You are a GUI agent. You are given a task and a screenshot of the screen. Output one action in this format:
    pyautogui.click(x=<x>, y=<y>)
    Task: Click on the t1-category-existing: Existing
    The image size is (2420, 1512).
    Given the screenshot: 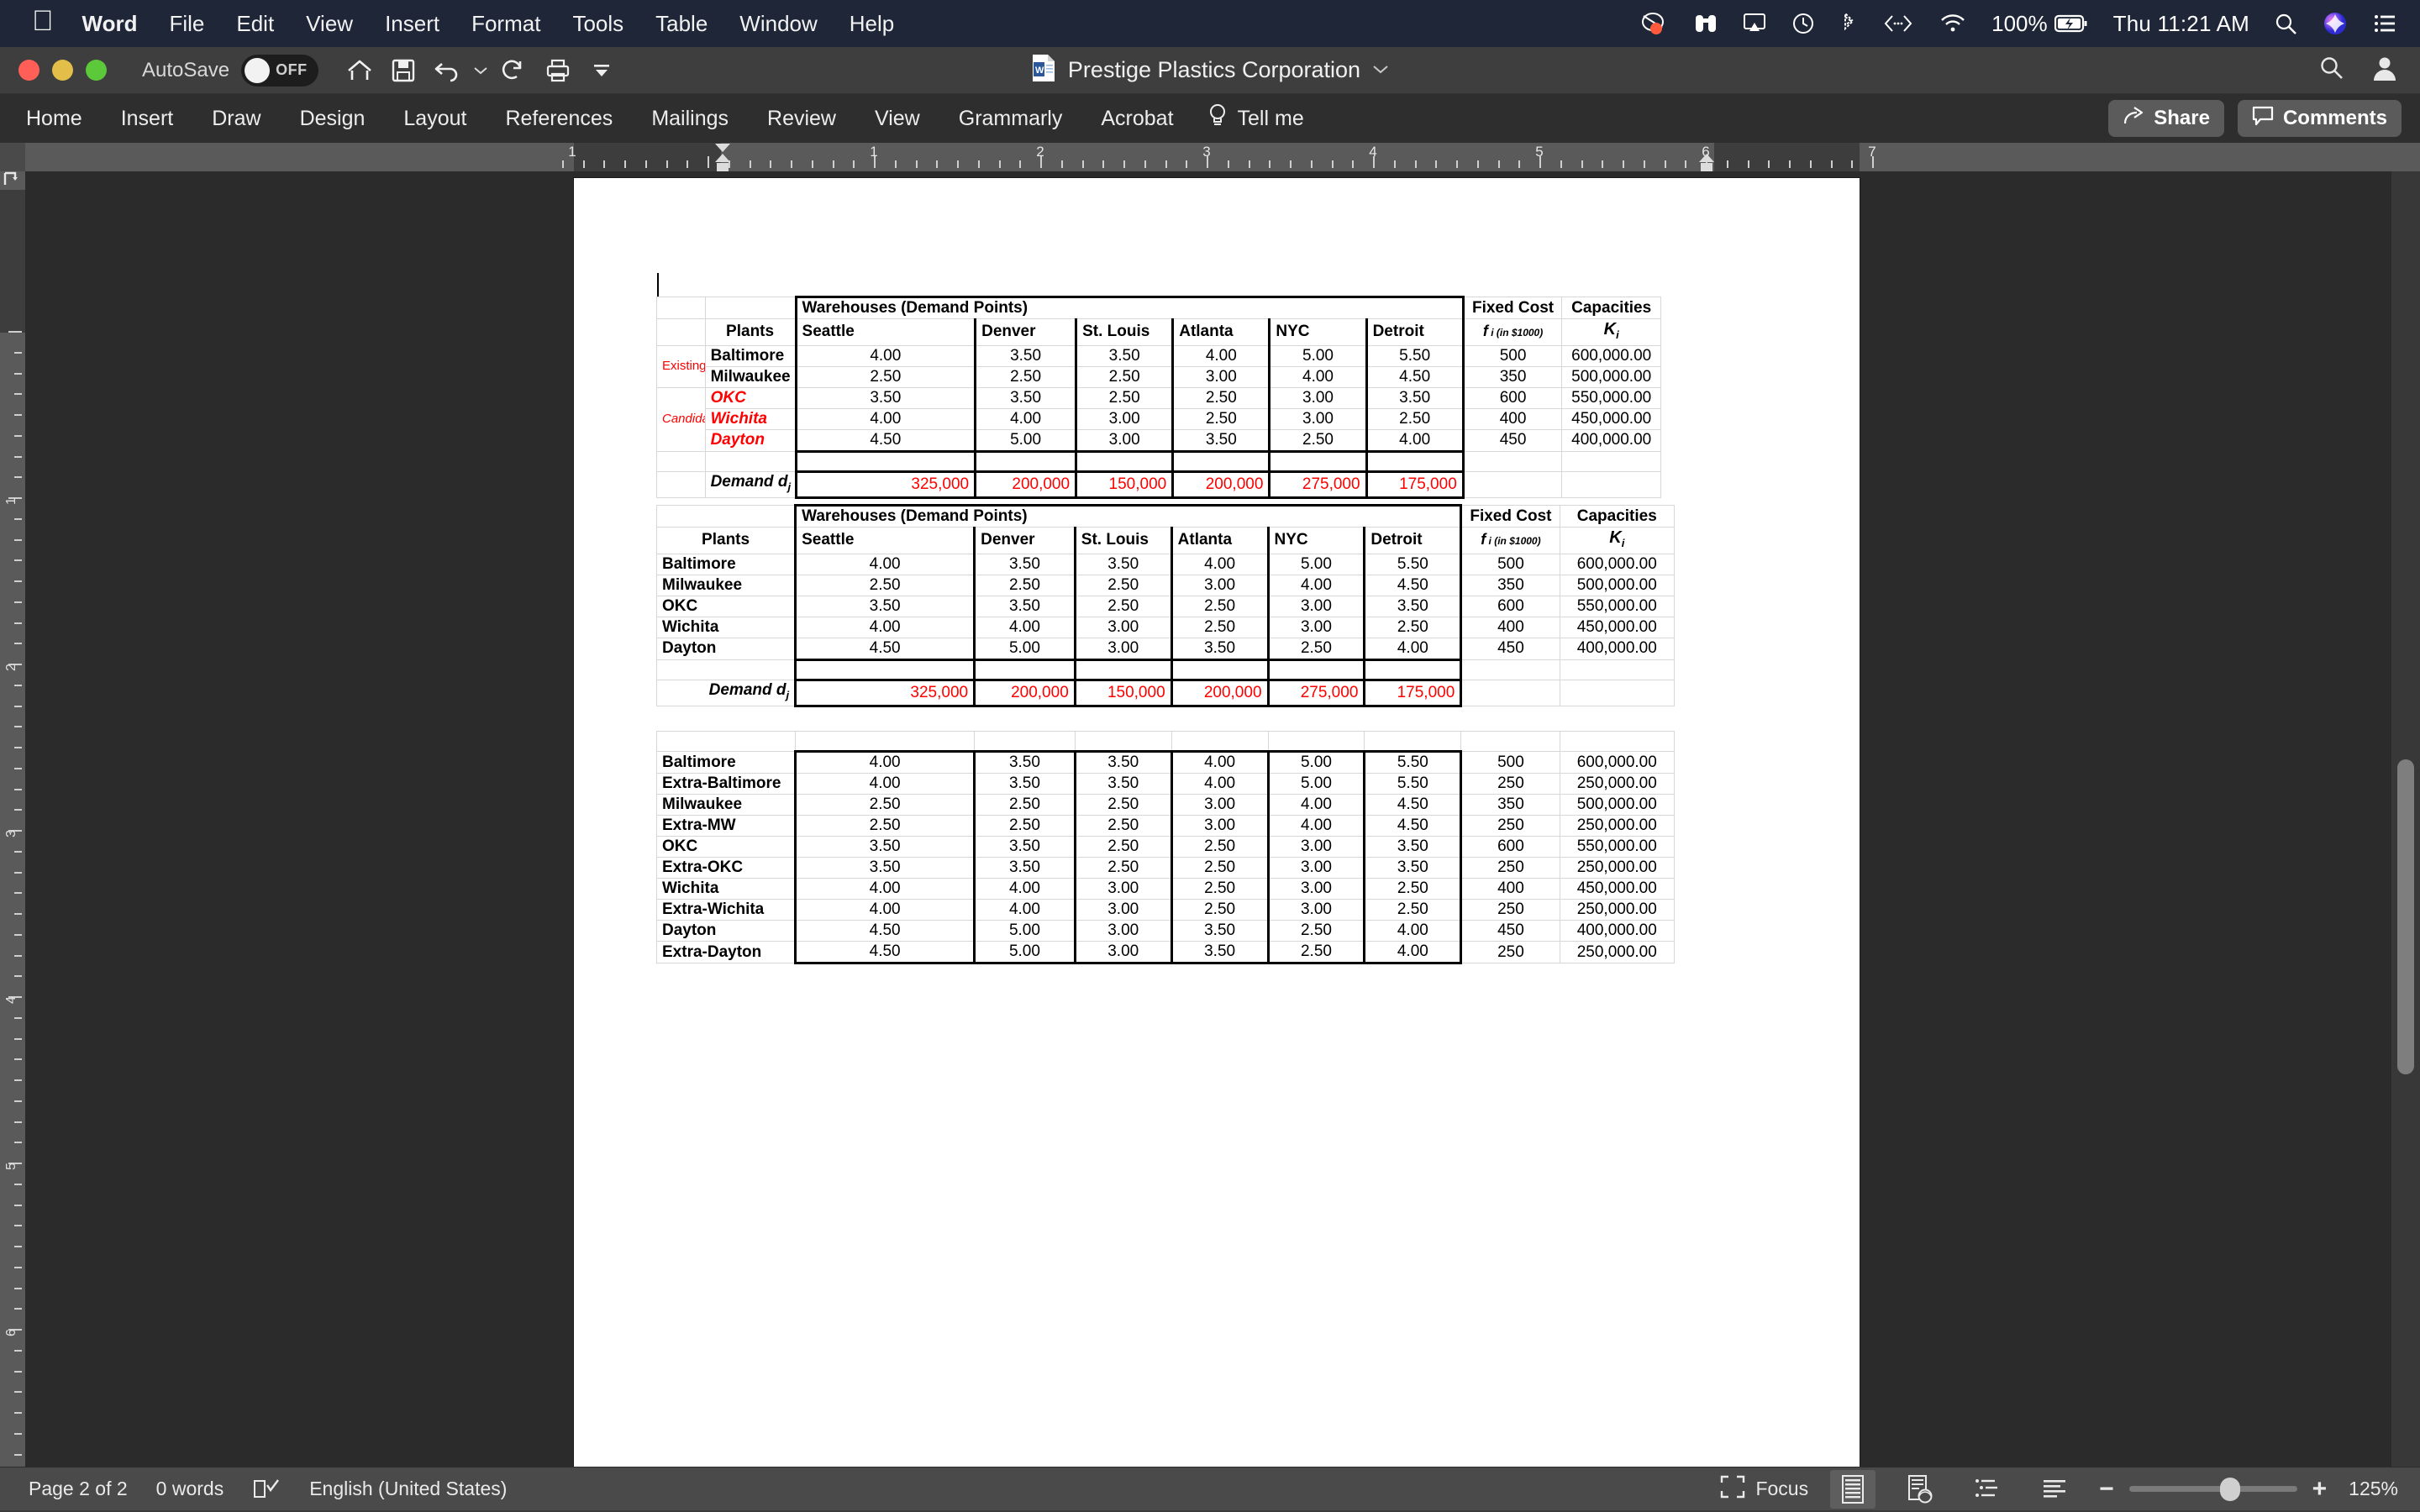 What is the action you would take?
    pyautogui.click(x=681, y=366)
    